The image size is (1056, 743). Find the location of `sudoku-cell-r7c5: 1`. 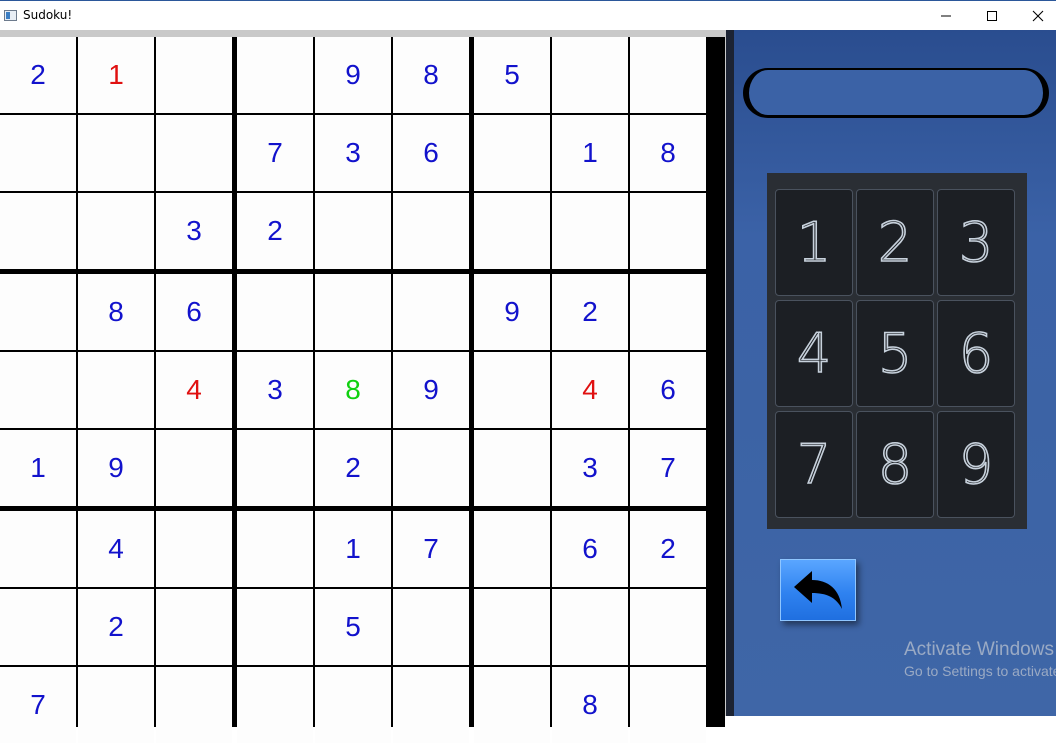

sudoku-cell-r7c5: 1 is located at coordinates (353, 549).